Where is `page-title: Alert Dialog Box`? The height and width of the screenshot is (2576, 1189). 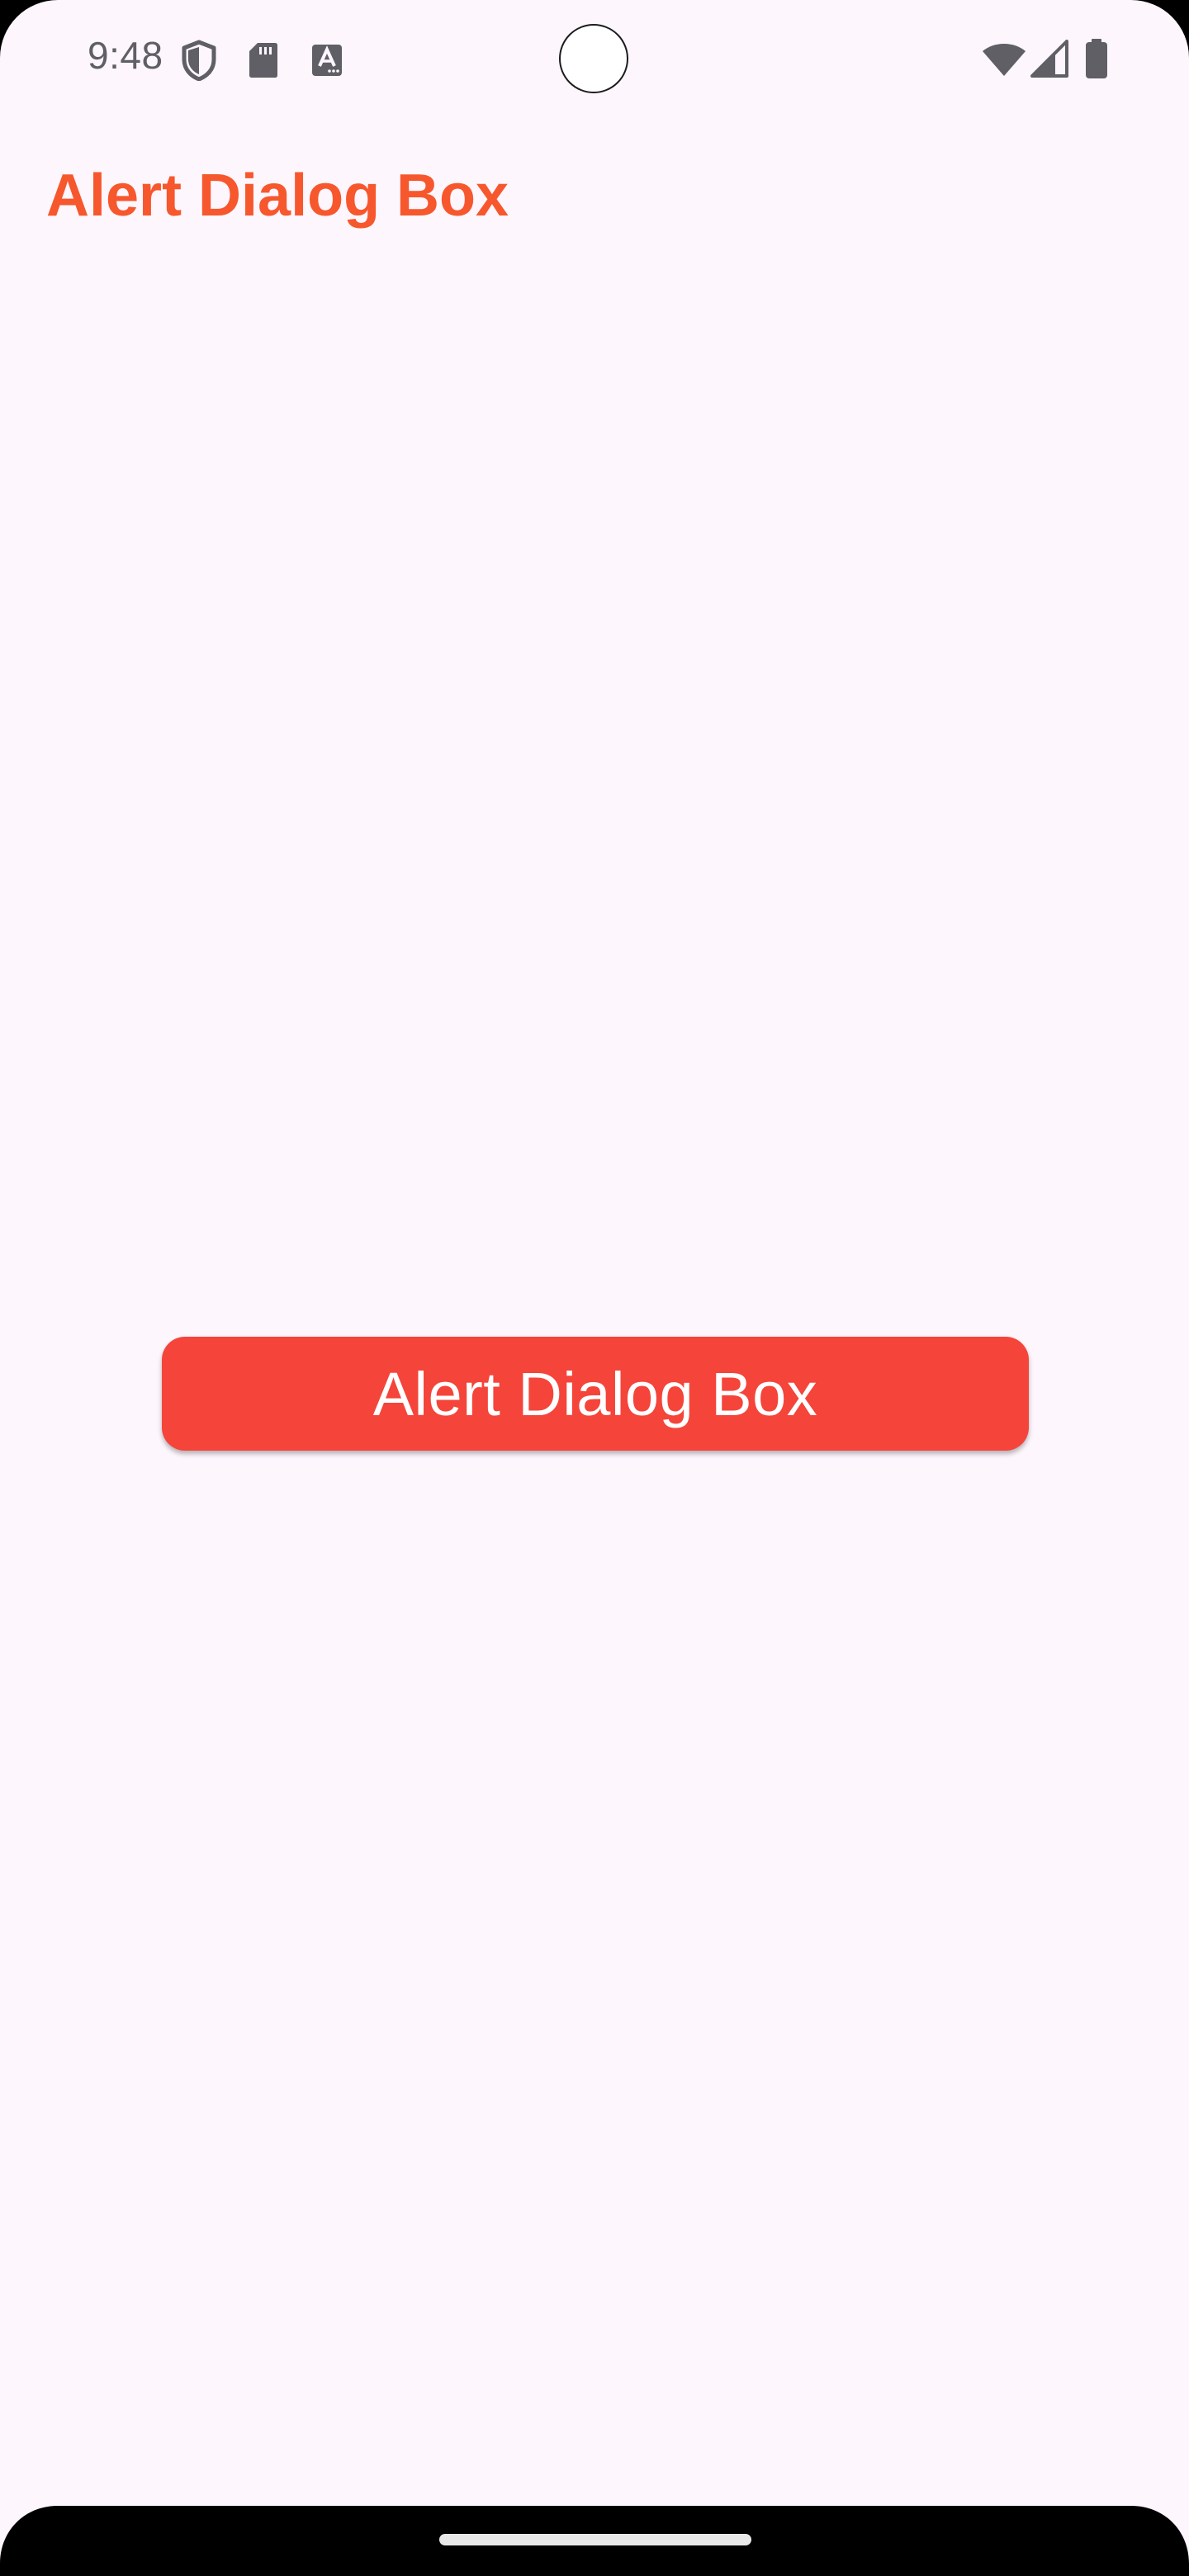
page-title: Alert Dialog Box is located at coordinates (277, 196).